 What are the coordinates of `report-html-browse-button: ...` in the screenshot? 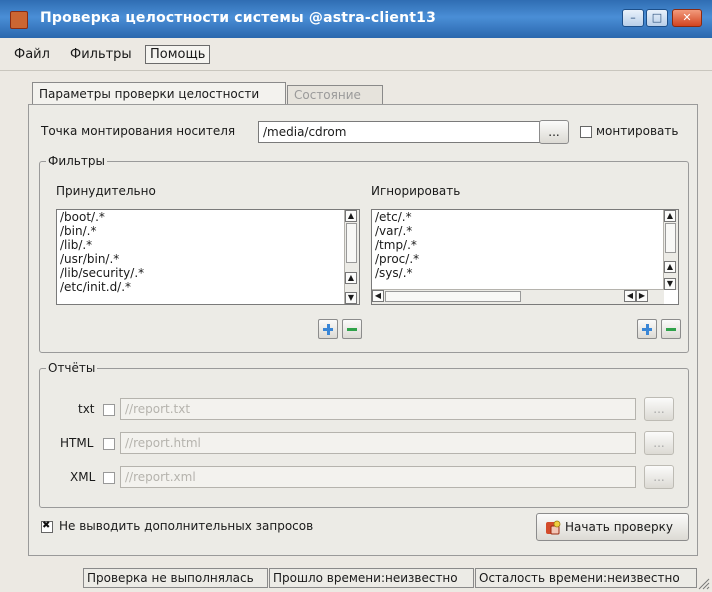 It's located at (659, 443).